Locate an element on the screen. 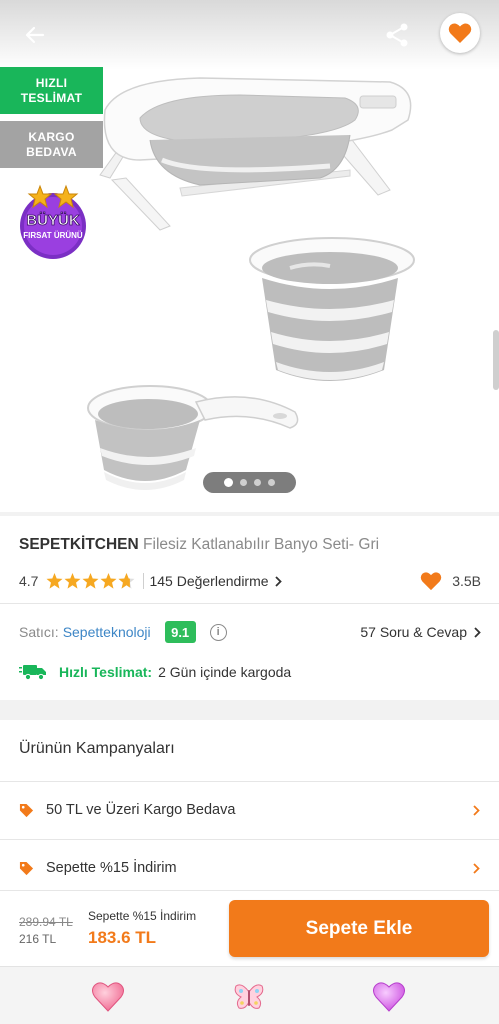 This screenshot has width=499, height=1024. favorite-button is located at coordinates (460, 33).